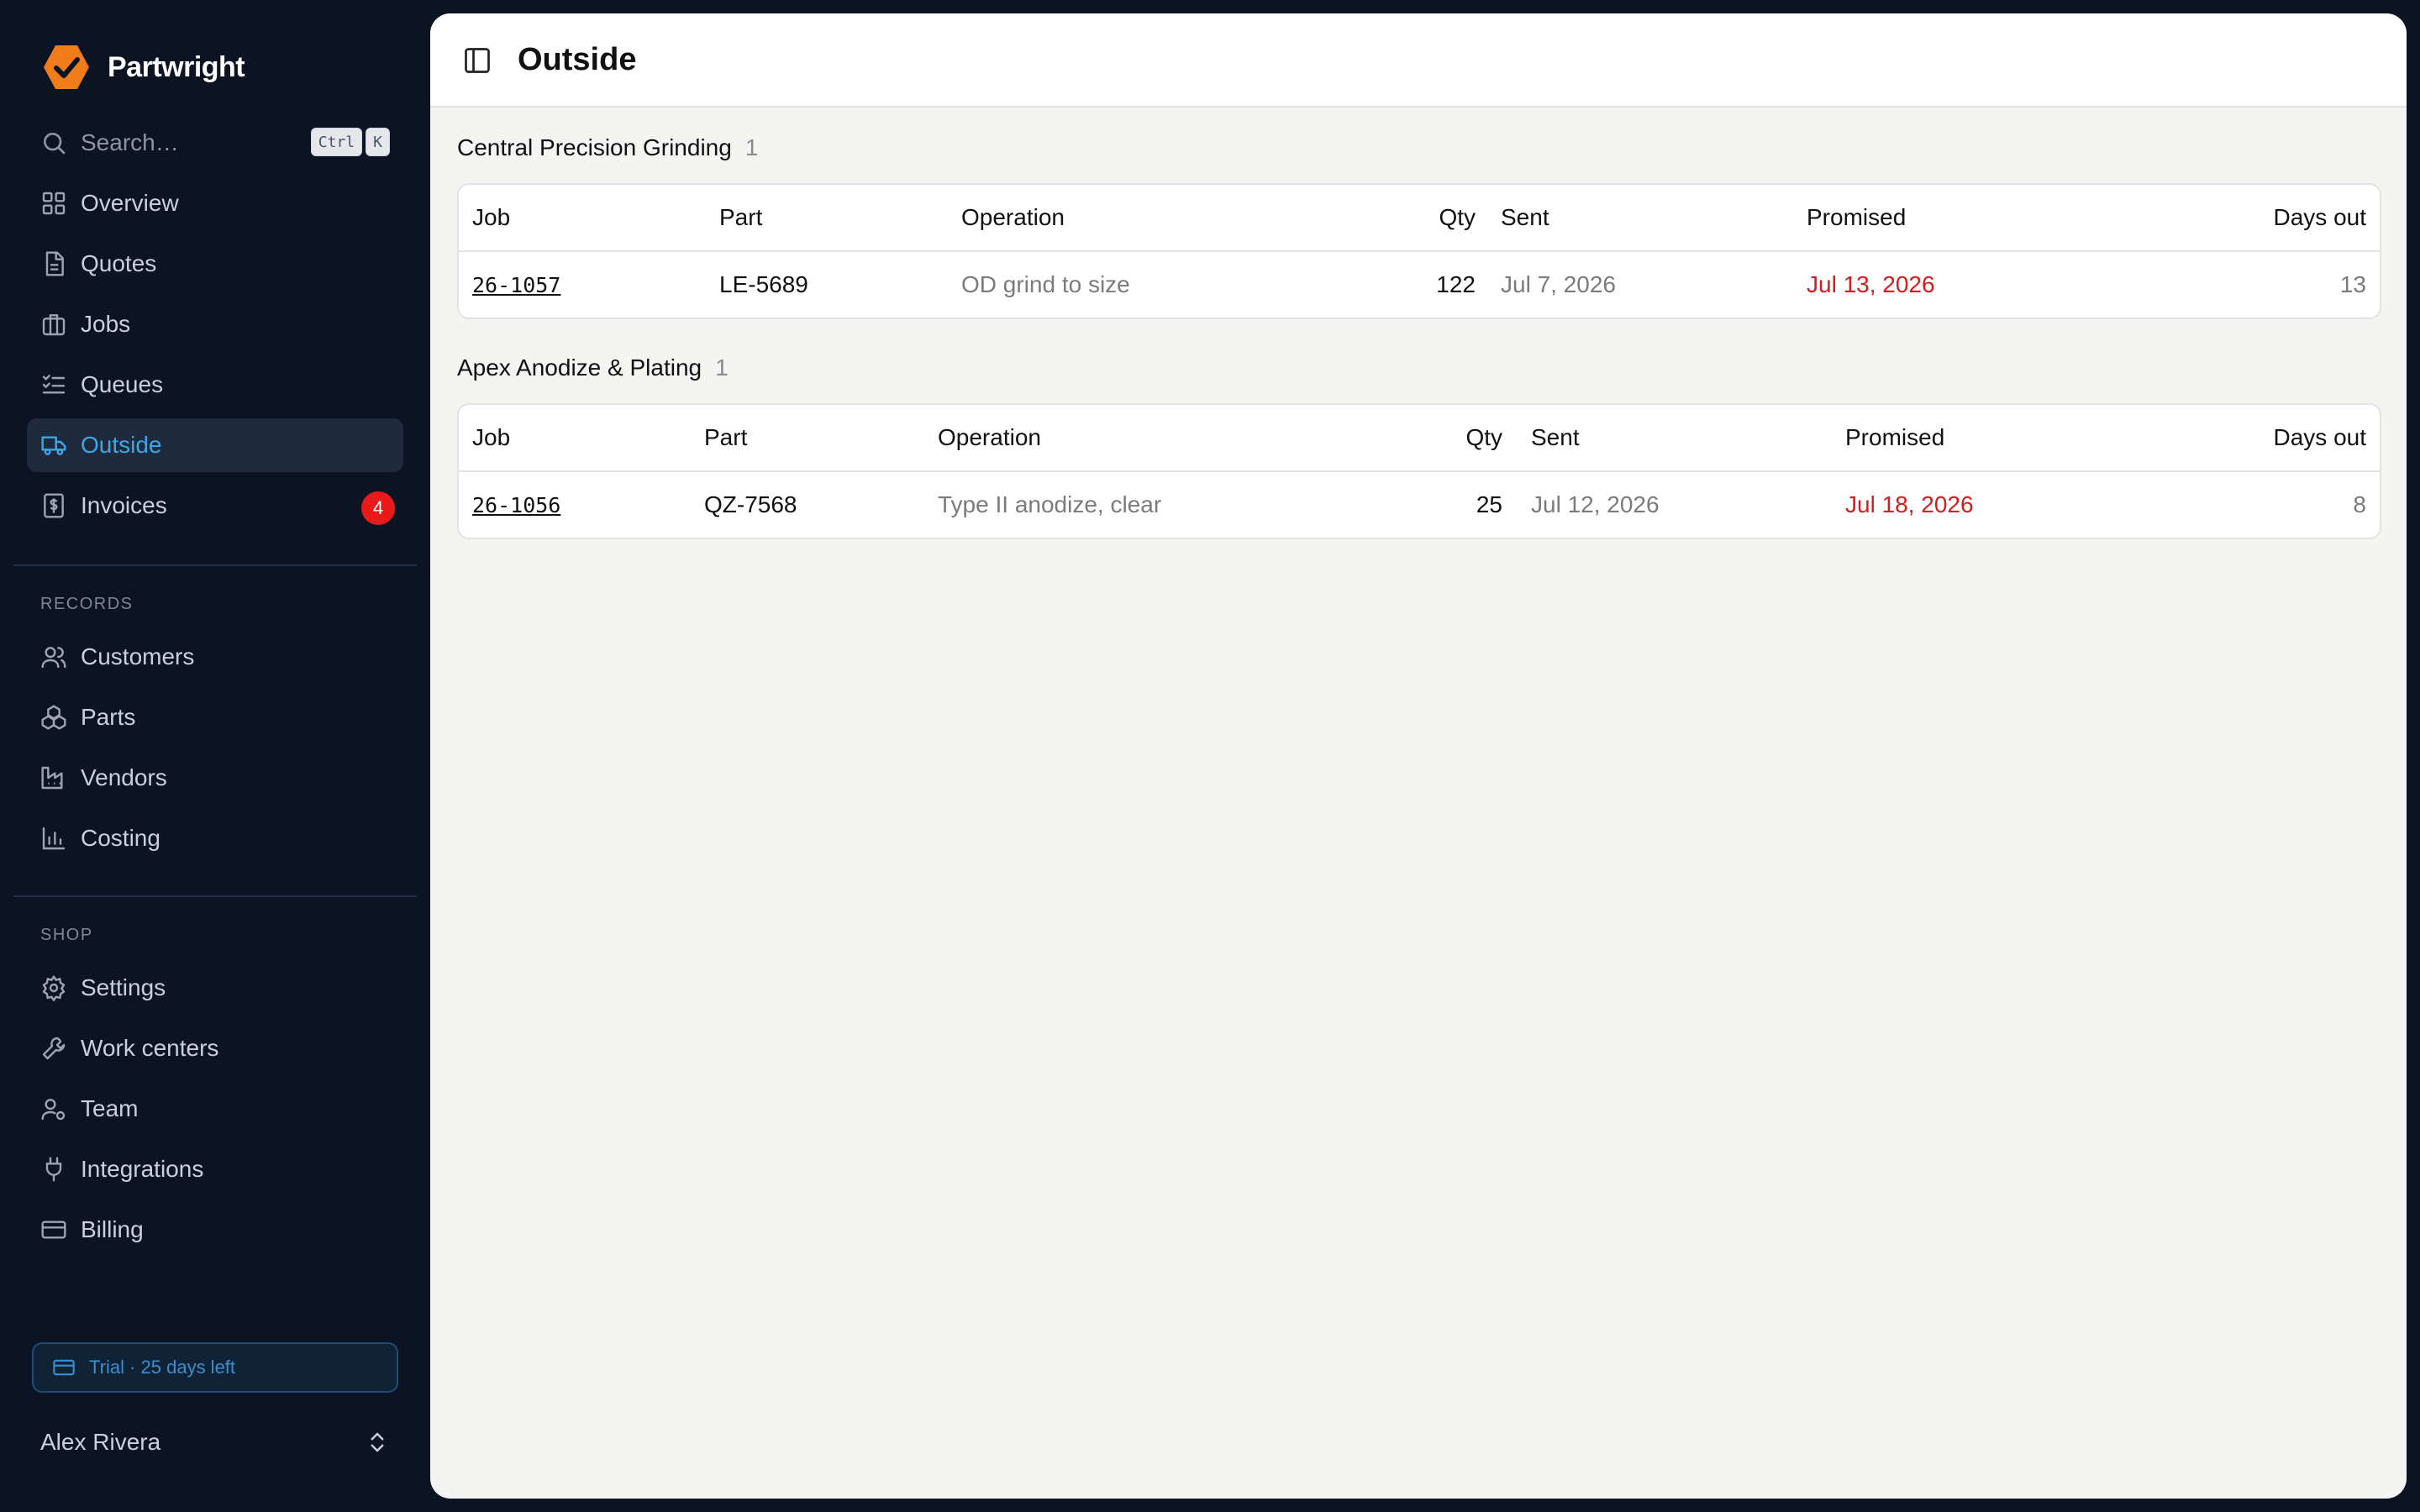 This screenshot has width=2420, height=1512. I want to click on sidebar-item-label: Customers, so click(138, 656).